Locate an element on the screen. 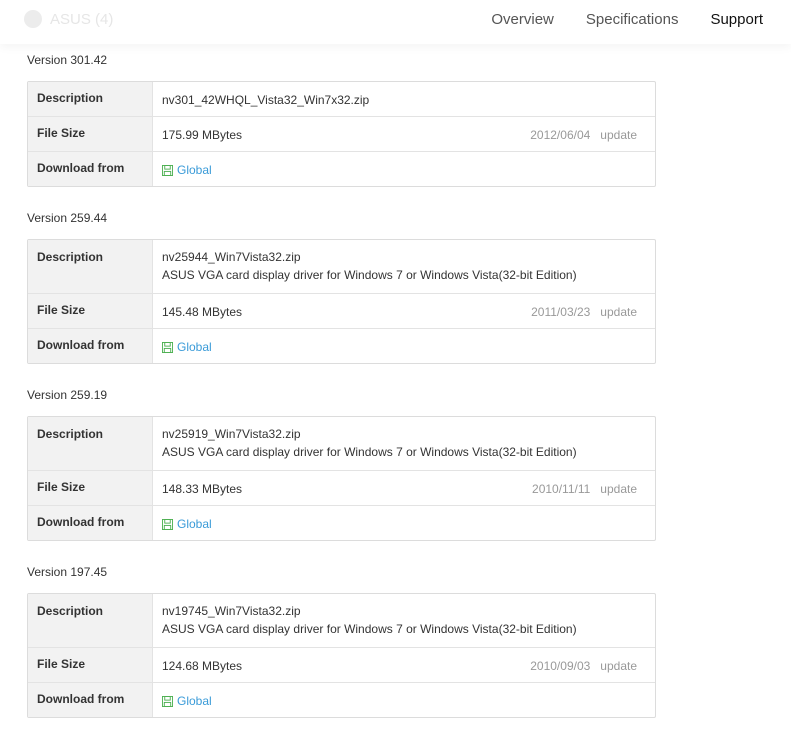 The height and width of the screenshot is (742, 791). release-date: 2010/09/03 is located at coordinates (560, 666).